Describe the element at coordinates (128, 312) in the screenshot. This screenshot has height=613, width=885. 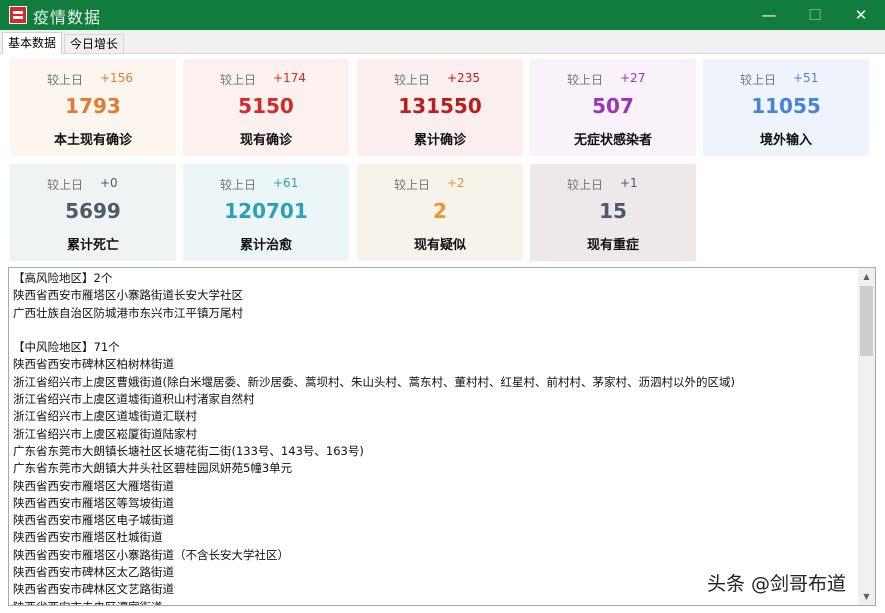
I see `text-line: 广西壮族自治区防城港市东兴市江平镇万尾村` at that location.